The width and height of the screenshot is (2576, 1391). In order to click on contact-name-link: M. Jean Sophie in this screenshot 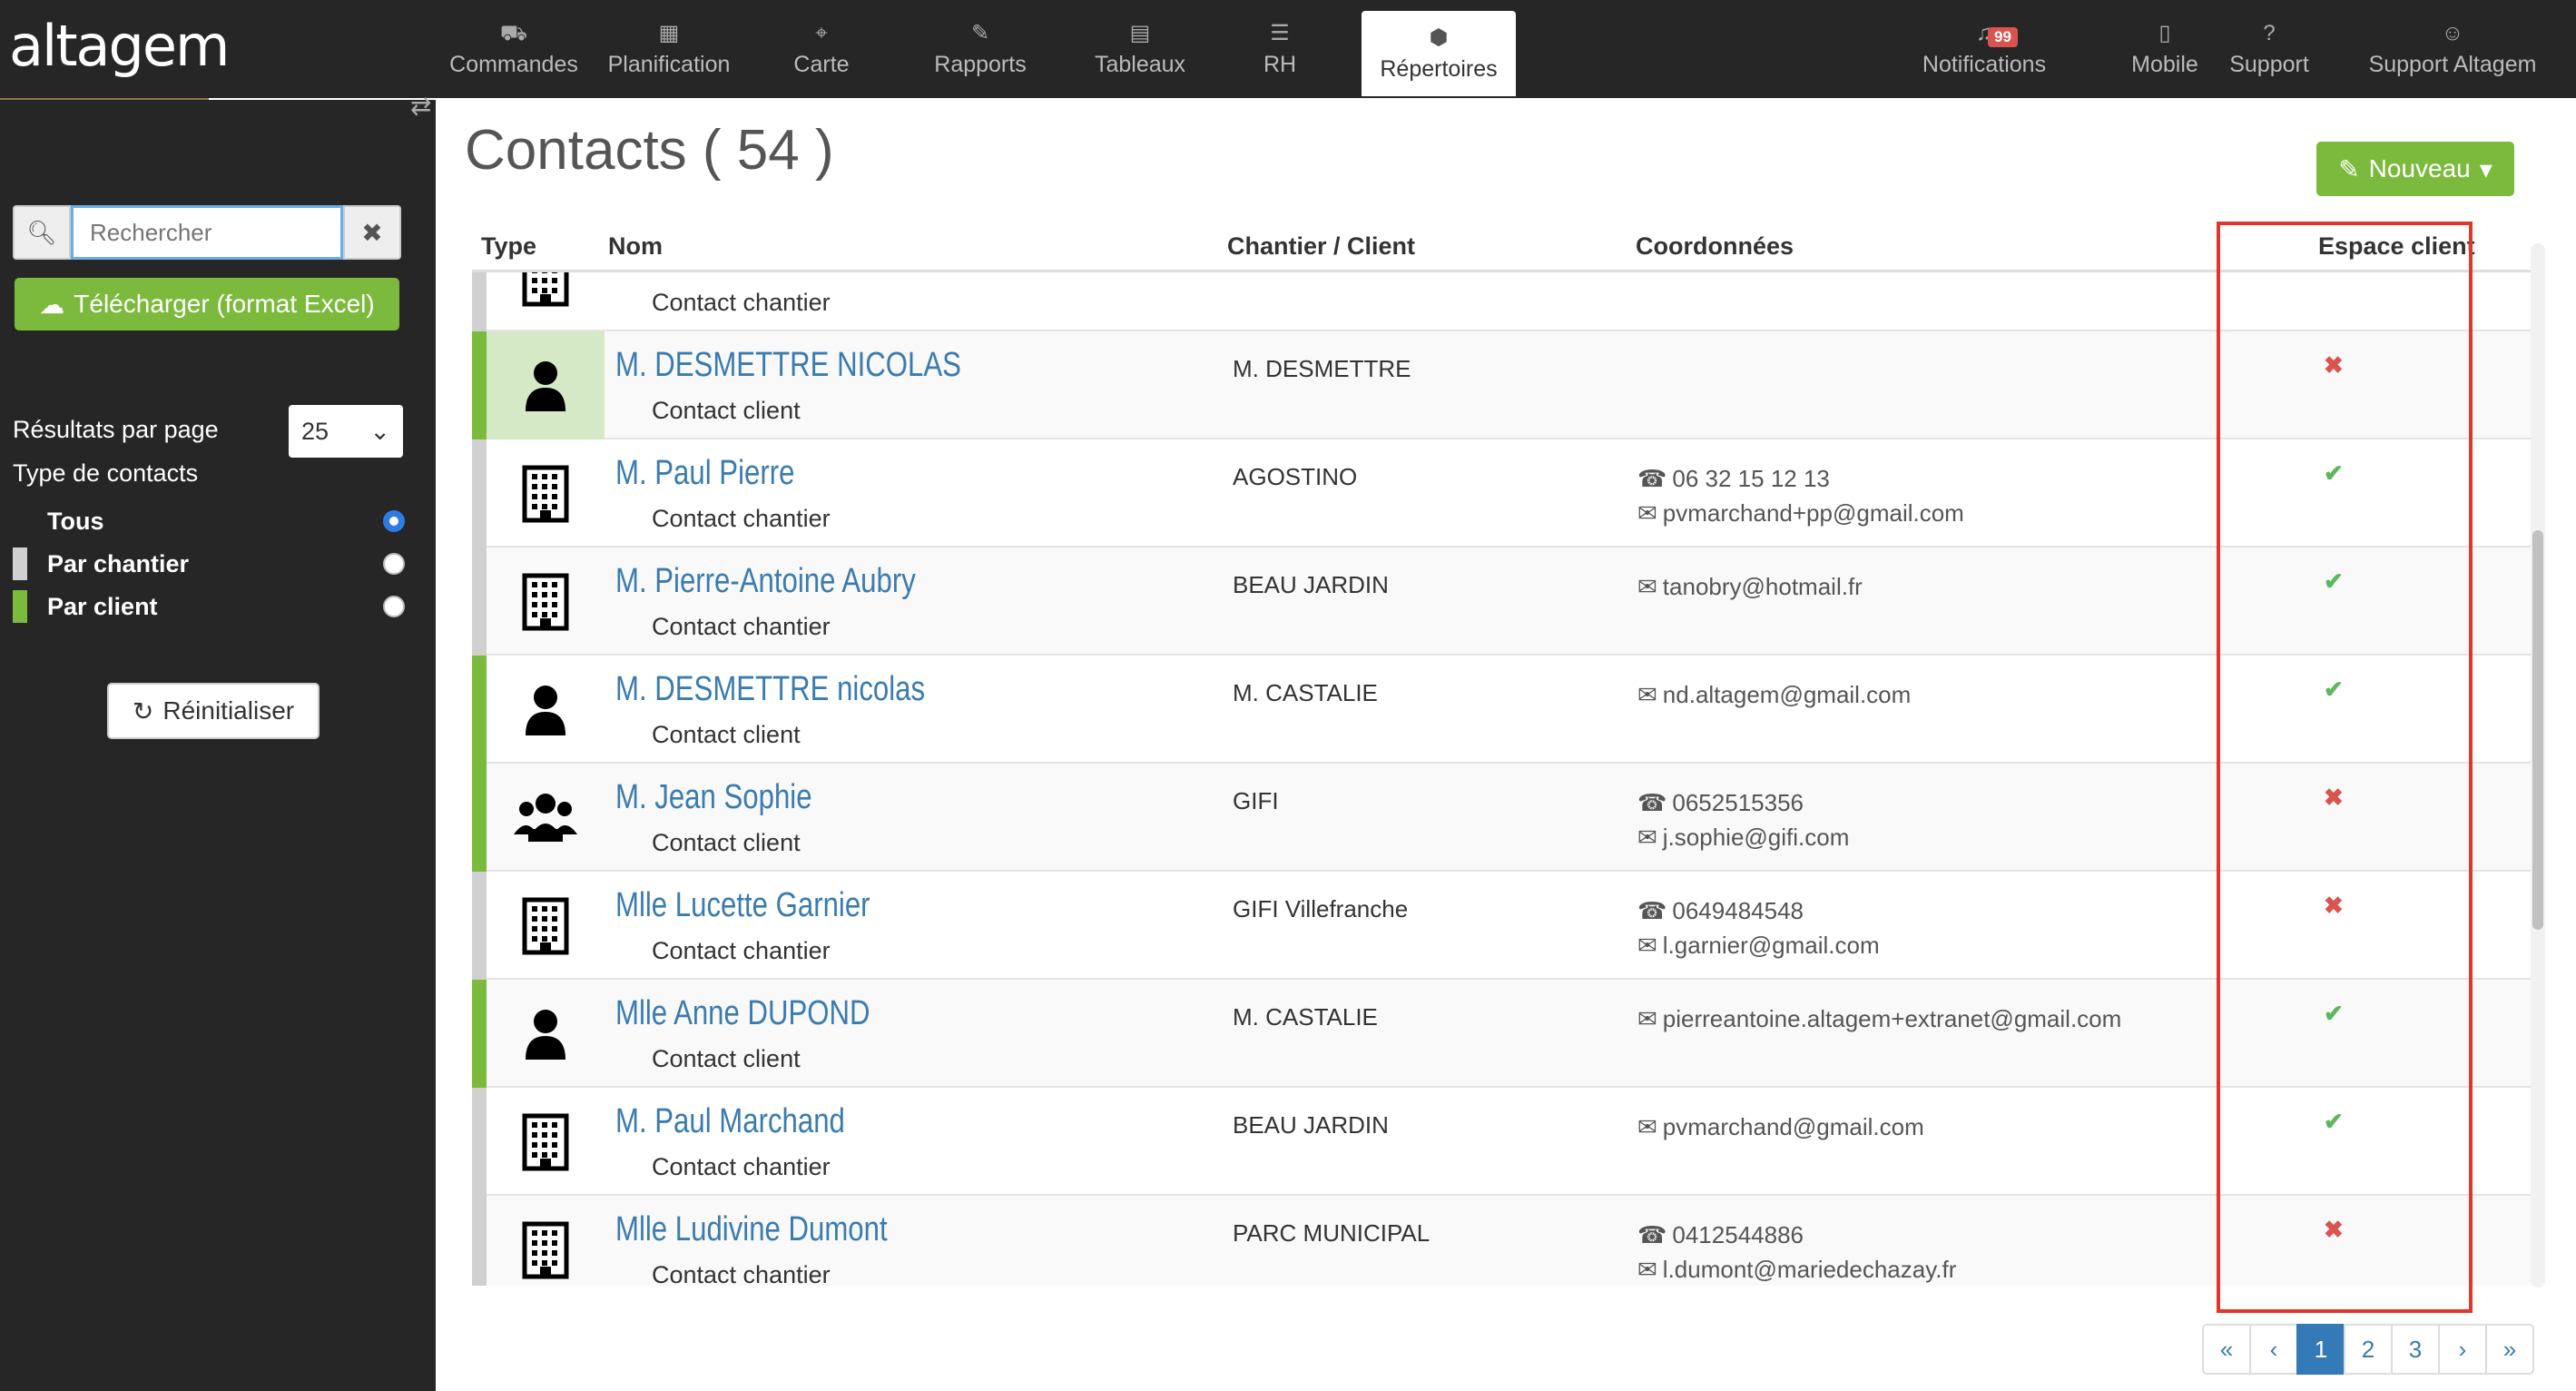, I will do `click(713, 797)`.